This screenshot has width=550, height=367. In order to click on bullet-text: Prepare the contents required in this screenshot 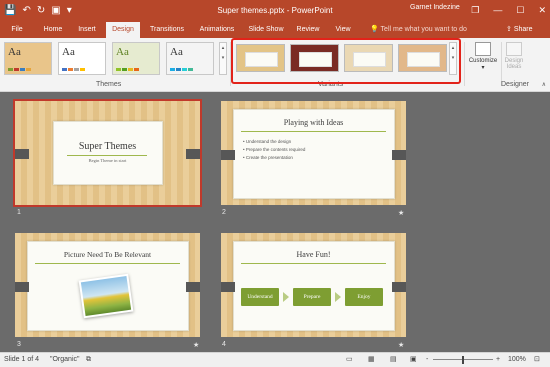, I will do `click(275, 149)`.